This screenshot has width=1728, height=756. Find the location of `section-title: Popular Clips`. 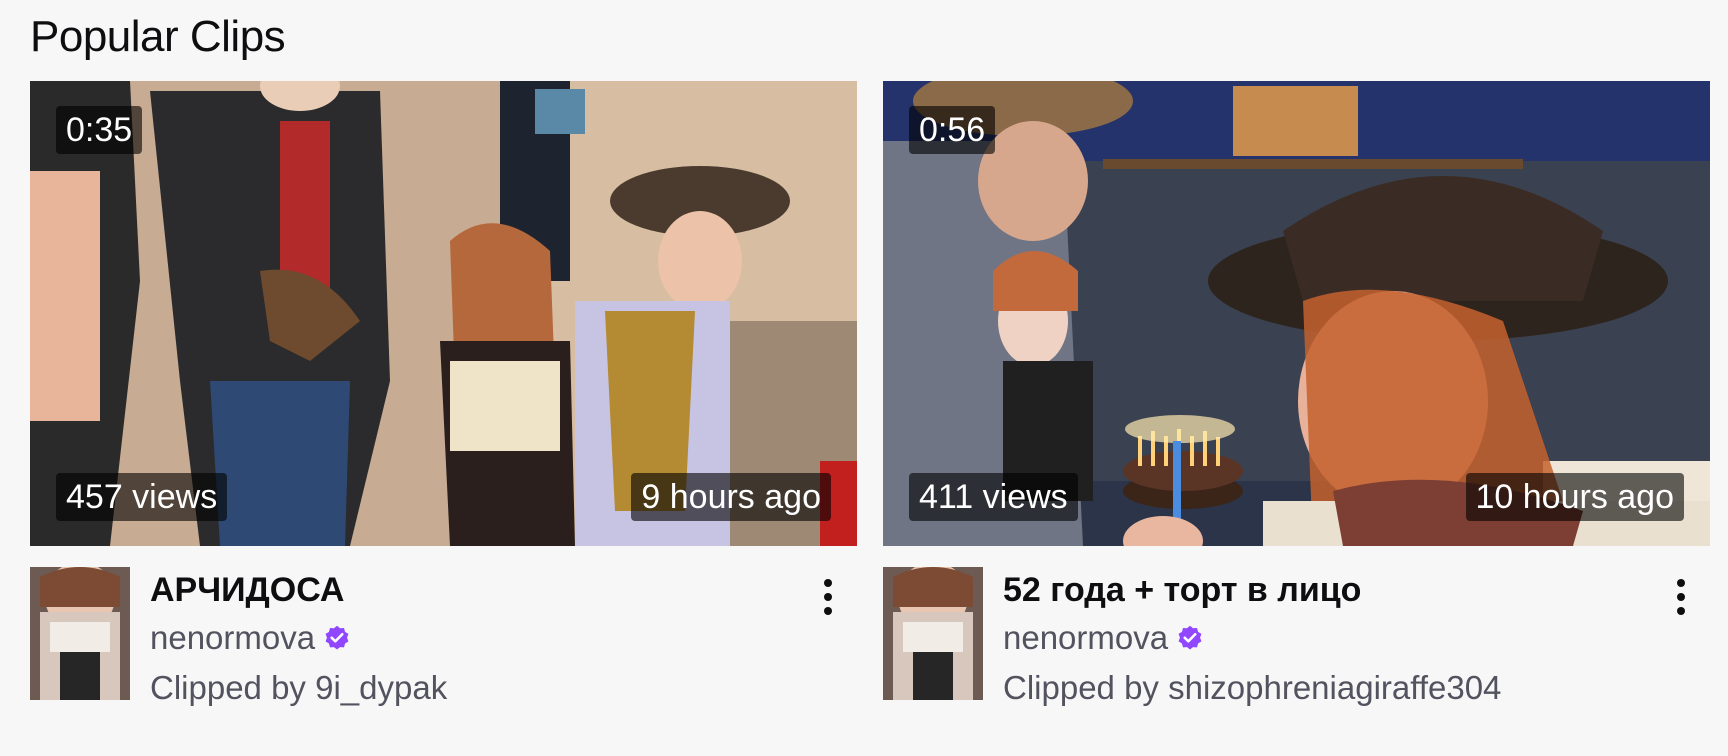

section-title: Popular Clips is located at coordinates (158, 36).